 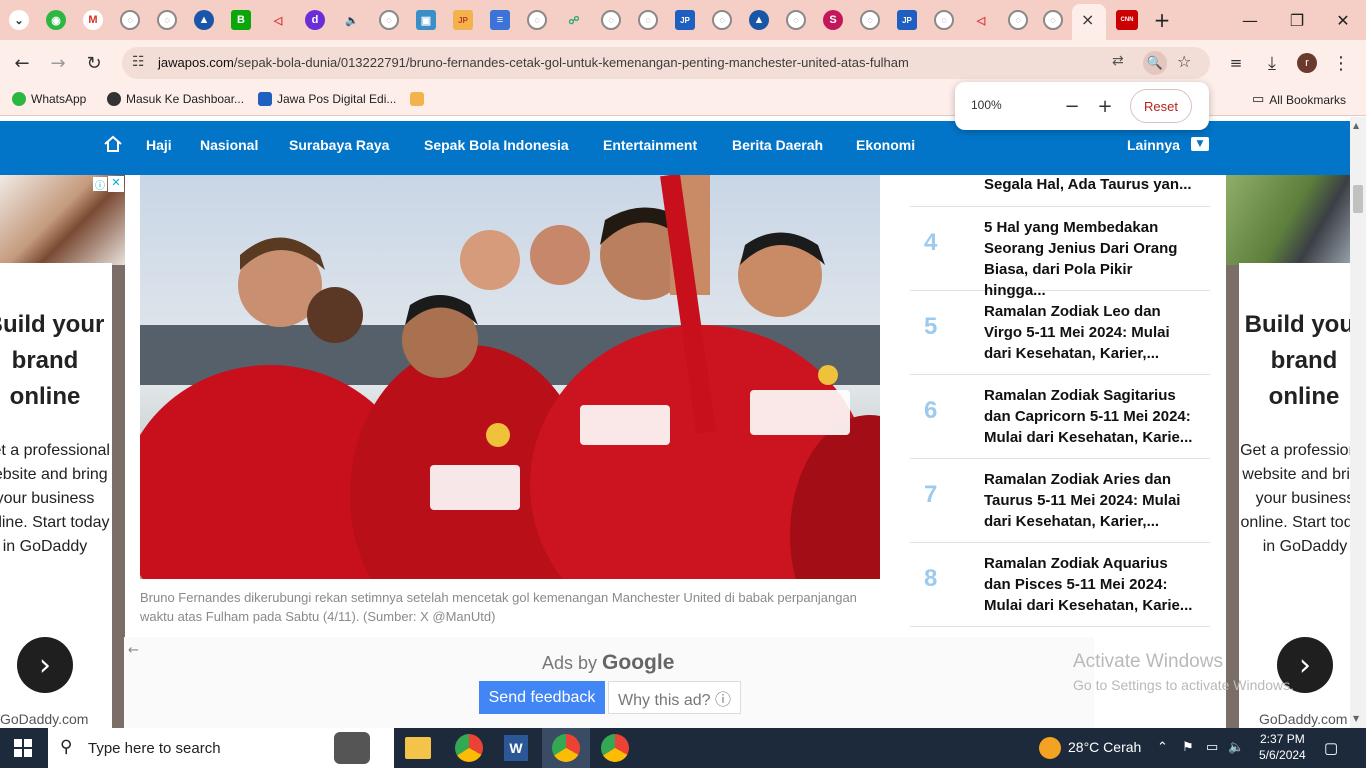 I want to click on bookmark-jp, so click(x=417, y=99).